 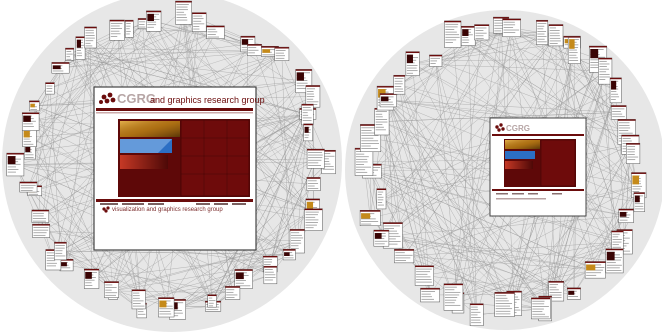 What do you see at coordinates (538, 167) in the screenshot?
I see `right-focus-page: CGRG` at bounding box center [538, 167].